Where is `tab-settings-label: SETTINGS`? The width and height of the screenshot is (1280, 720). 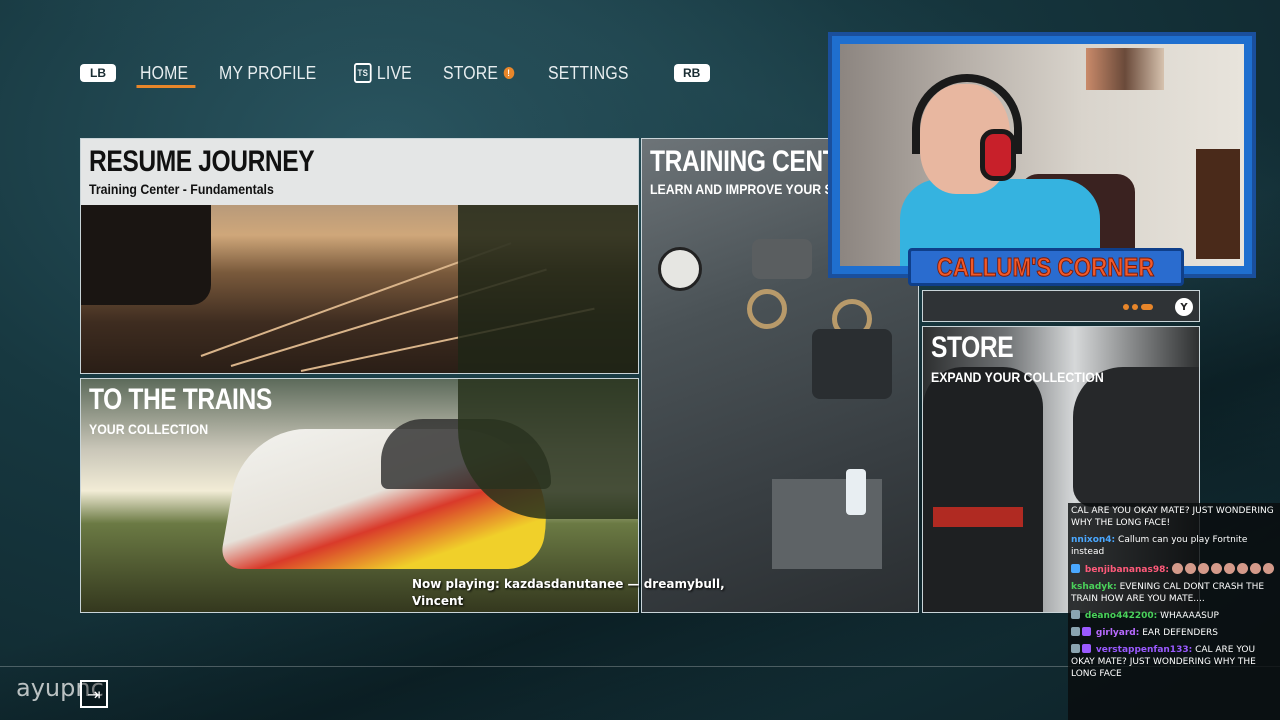
tab-settings-label: SETTINGS is located at coordinates (588, 72).